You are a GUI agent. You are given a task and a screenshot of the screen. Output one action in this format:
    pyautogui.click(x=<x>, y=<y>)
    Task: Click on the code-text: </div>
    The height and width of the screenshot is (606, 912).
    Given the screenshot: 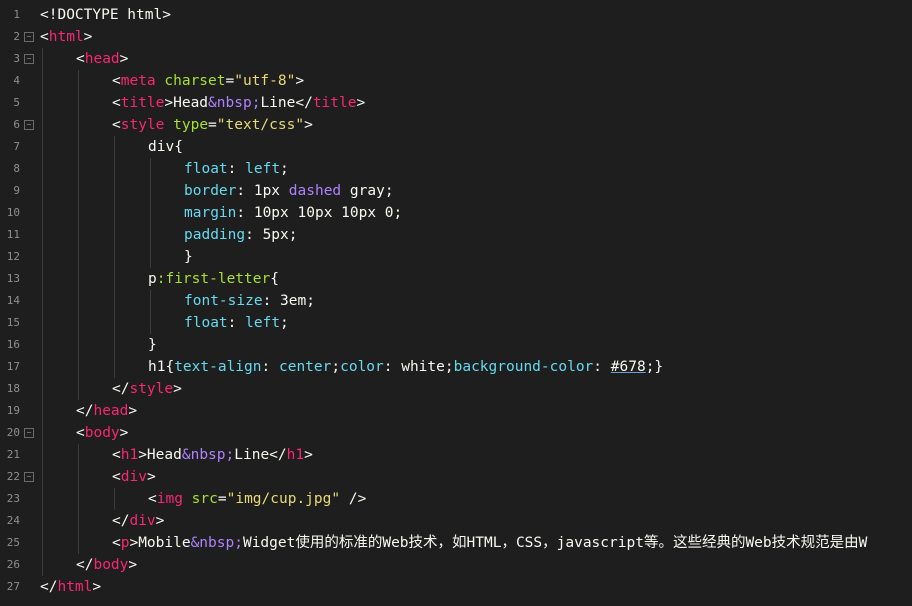 What is the action you would take?
    pyautogui.click(x=138, y=521)
    